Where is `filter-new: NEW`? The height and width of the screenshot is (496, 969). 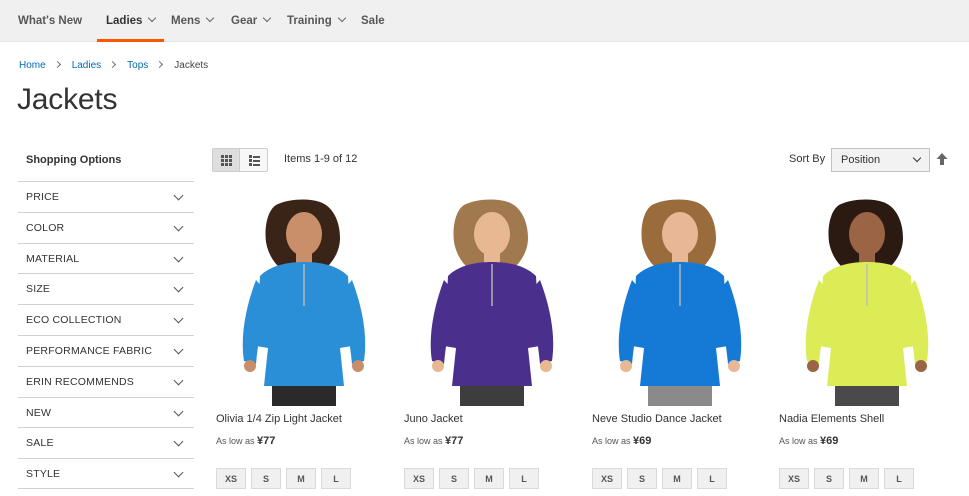
filter-new: NEW is located at coordinates (106, 412).